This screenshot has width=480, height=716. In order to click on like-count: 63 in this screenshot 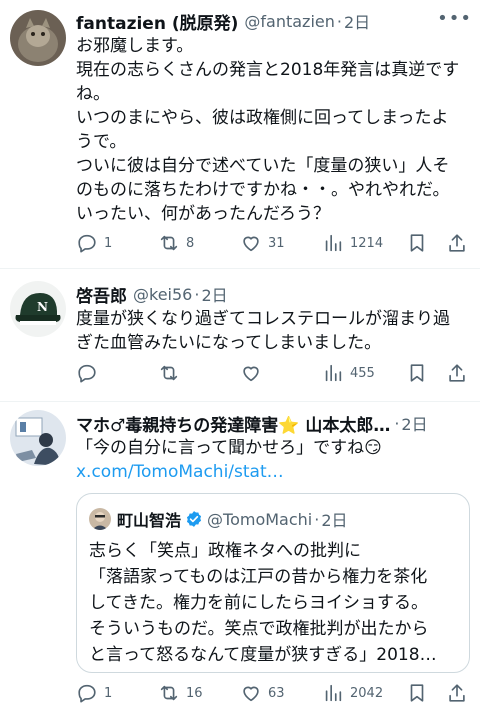, I will do `click(276, 693)`.